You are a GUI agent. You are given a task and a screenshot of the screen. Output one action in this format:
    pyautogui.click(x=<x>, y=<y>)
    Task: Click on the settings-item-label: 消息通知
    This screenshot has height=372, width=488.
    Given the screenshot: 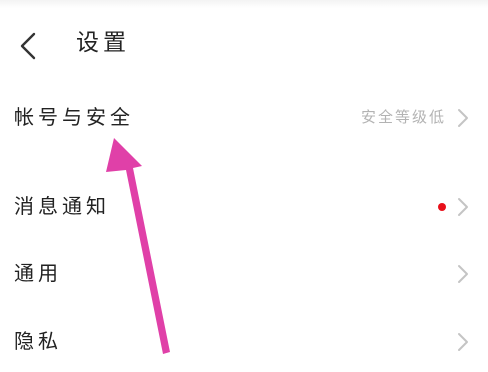 What is the action you would take?
    pyautogui.click(x=62, y=206)
    